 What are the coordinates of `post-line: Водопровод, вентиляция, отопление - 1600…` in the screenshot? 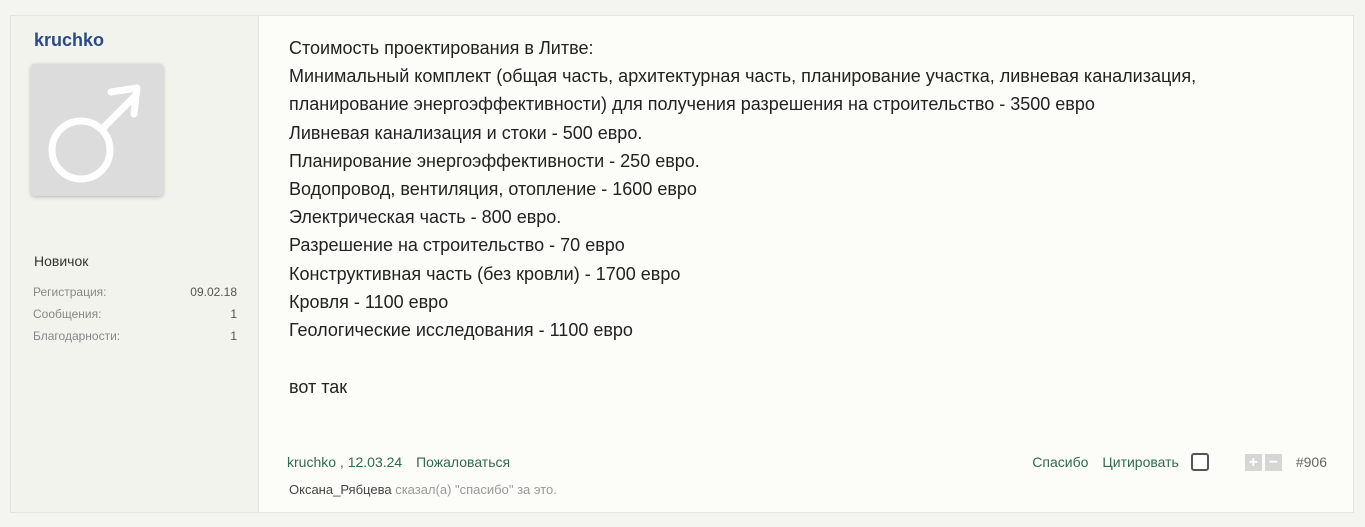 It's located at (493, 189).